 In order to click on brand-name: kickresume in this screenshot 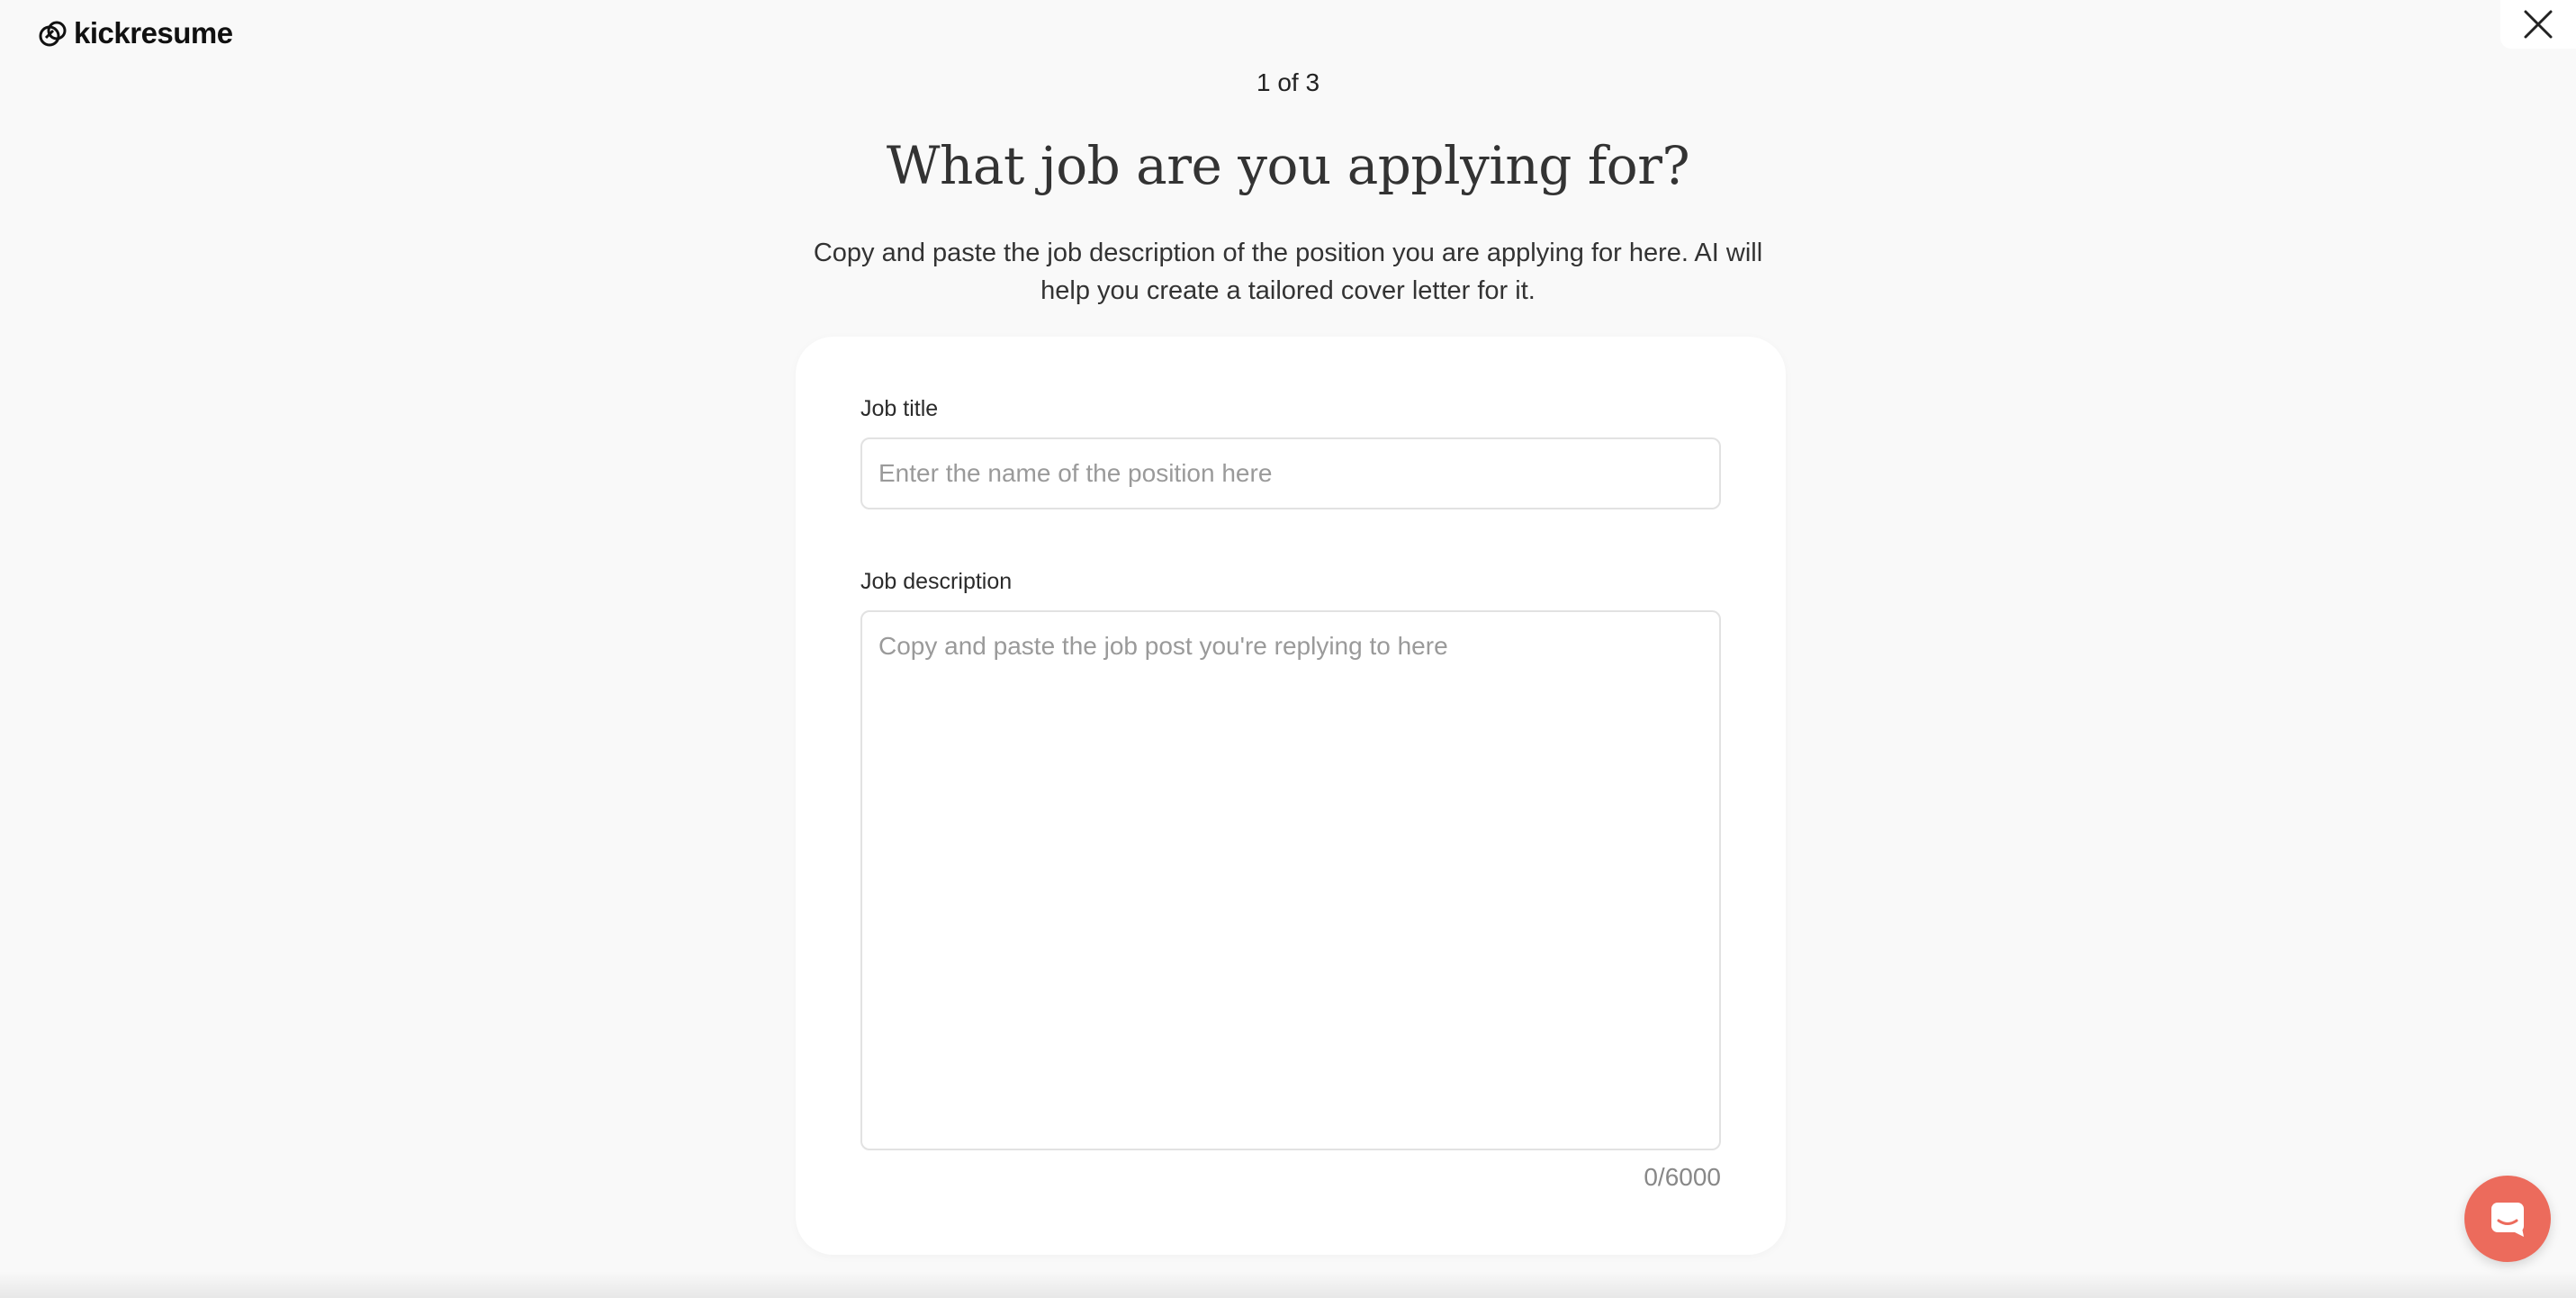, I will do `click(153, 33)`.